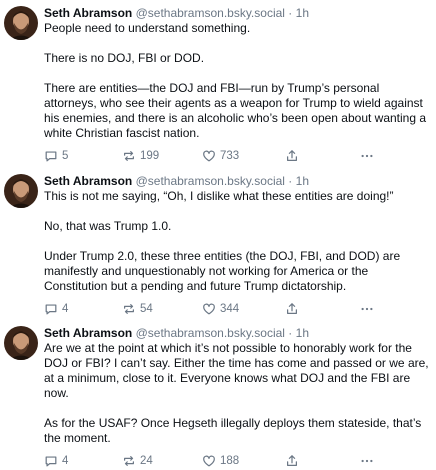  Describe the element at coordinates (137, 461) in the screenshot. I see `repost-button: 24` at that location.